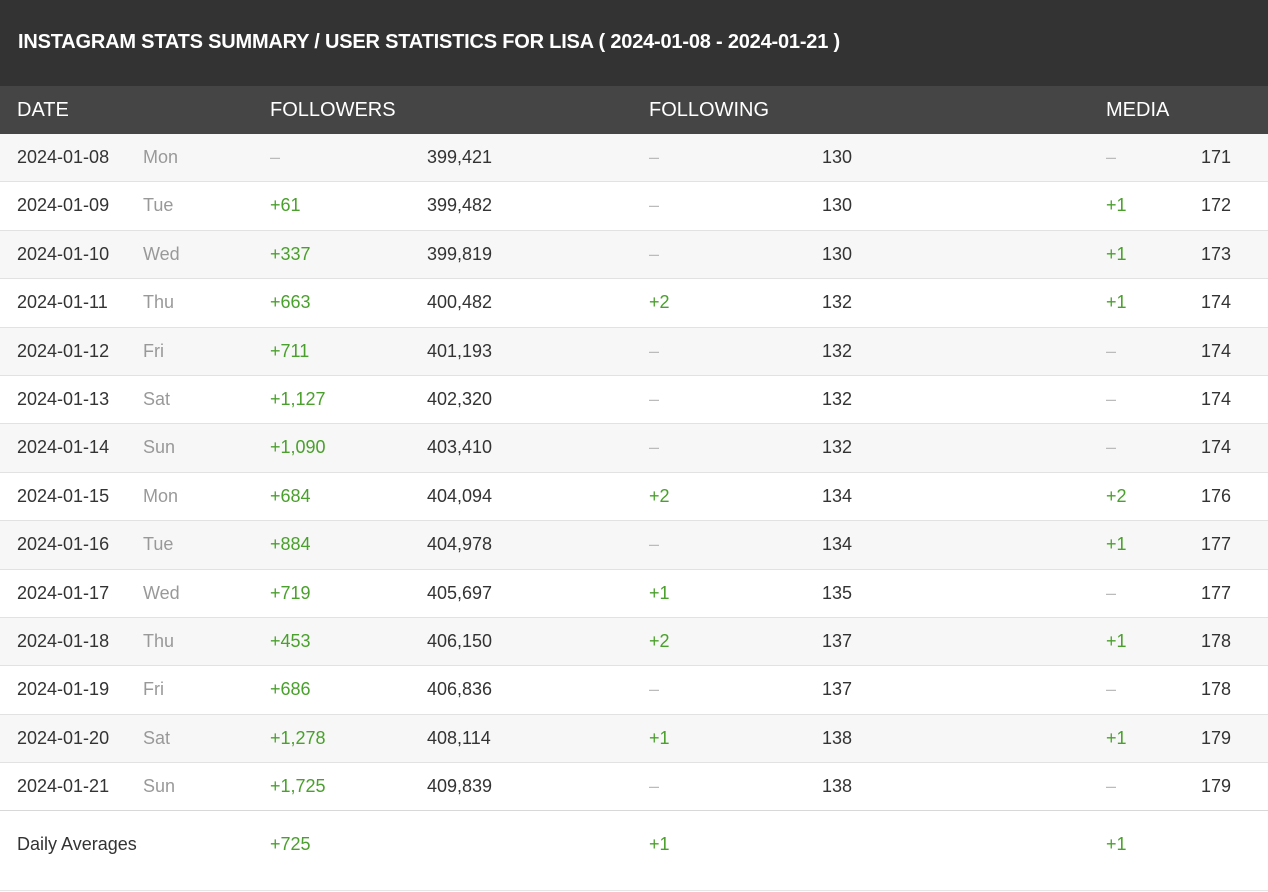 Image resolution: width=1268 pixels, height=892 pixels. I want to click on column-header-followers: FOLLOWERS, so click(333, 110).